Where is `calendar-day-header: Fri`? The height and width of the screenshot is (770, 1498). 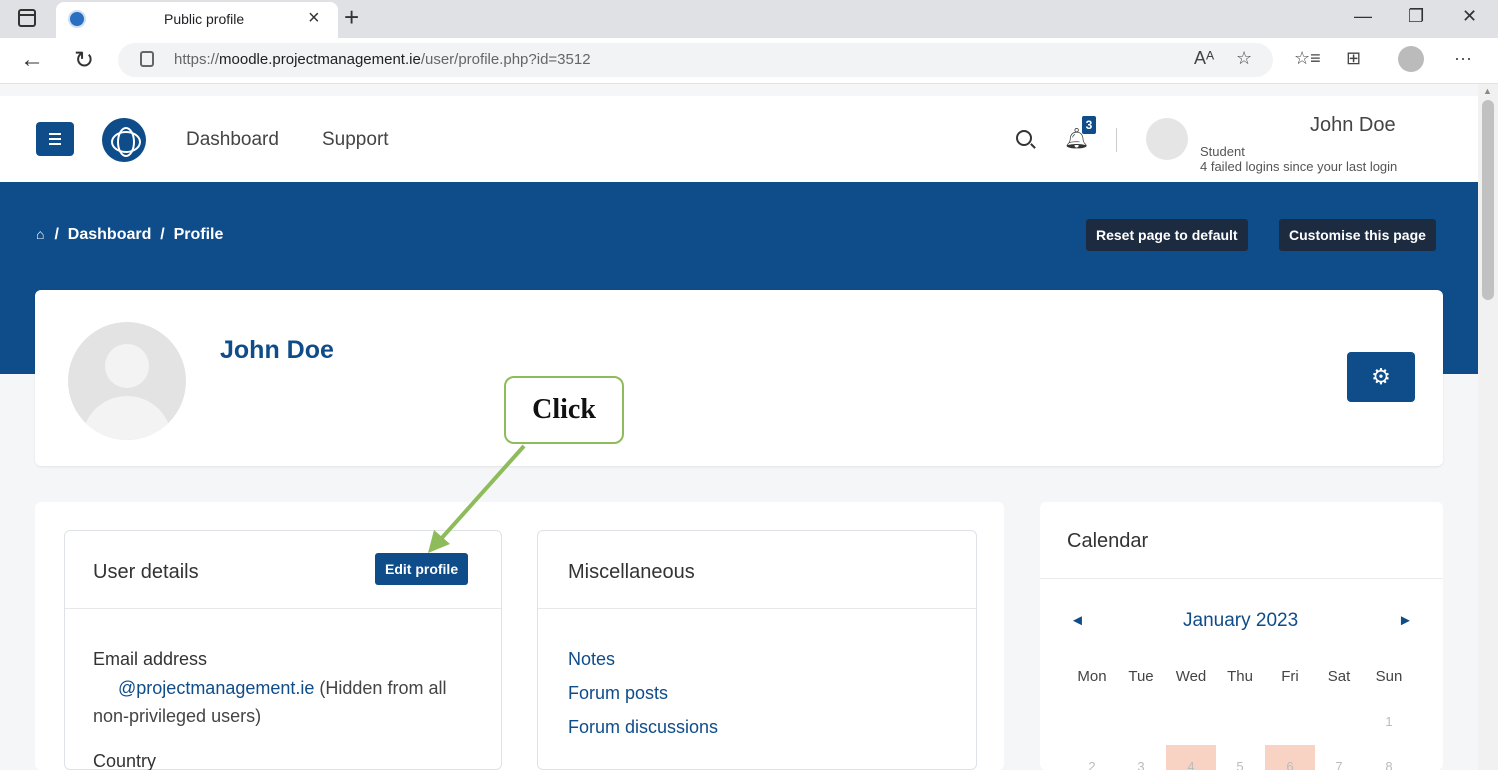 calendar-day-header: Fri is located at coordinates (1290, 676).